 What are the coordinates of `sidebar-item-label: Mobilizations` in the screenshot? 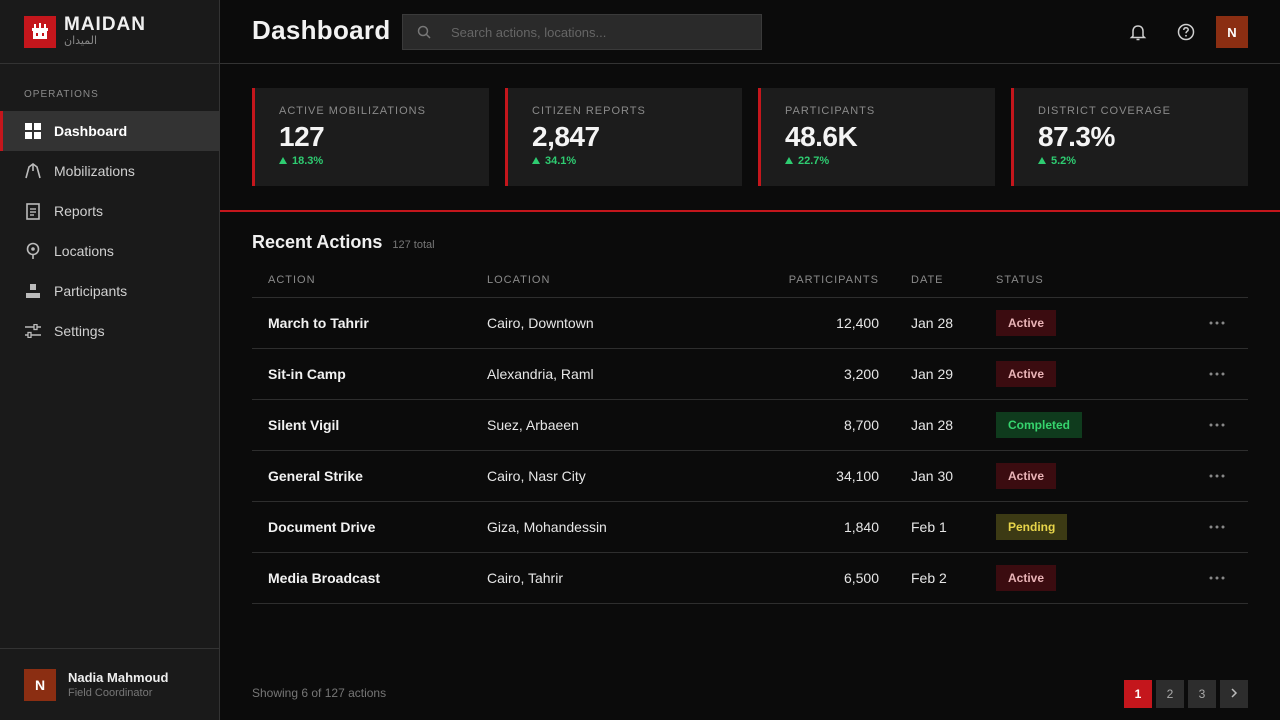 It's located at (94, 171).